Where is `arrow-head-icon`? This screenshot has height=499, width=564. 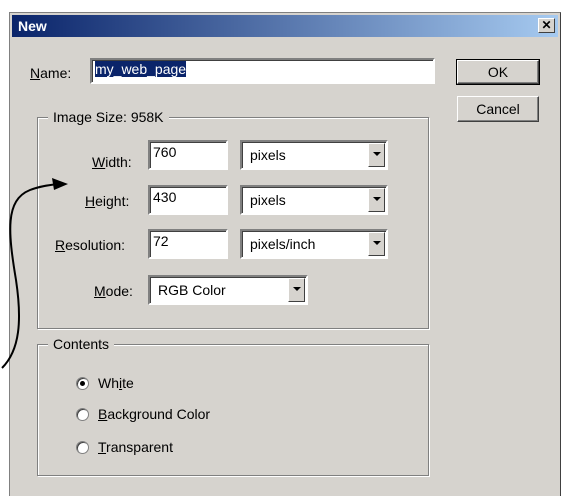 arrow-head-icon is located at coordinates (60, 184).